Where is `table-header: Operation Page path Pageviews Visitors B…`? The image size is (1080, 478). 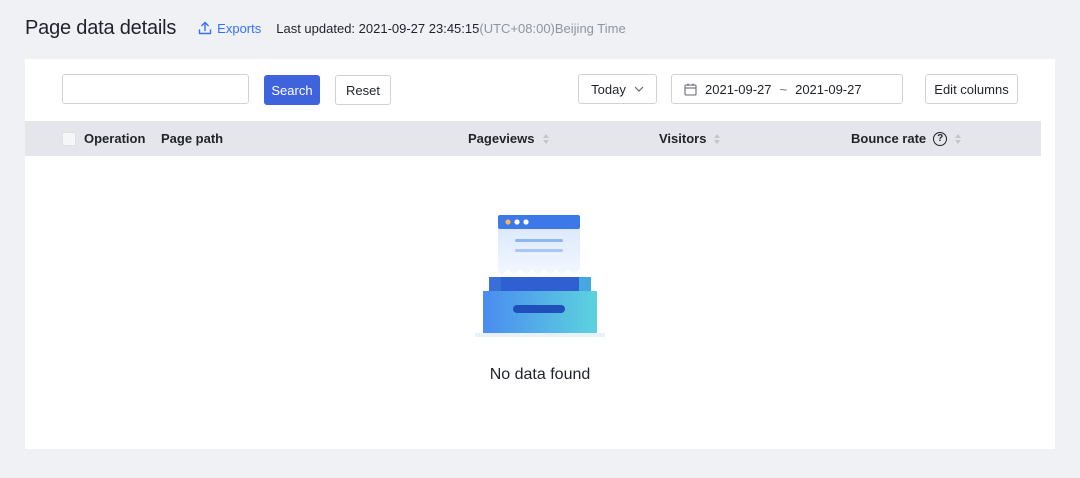
table-header: Operation Page path Pageviews Visitors B… is located at coordinates (533, 138).